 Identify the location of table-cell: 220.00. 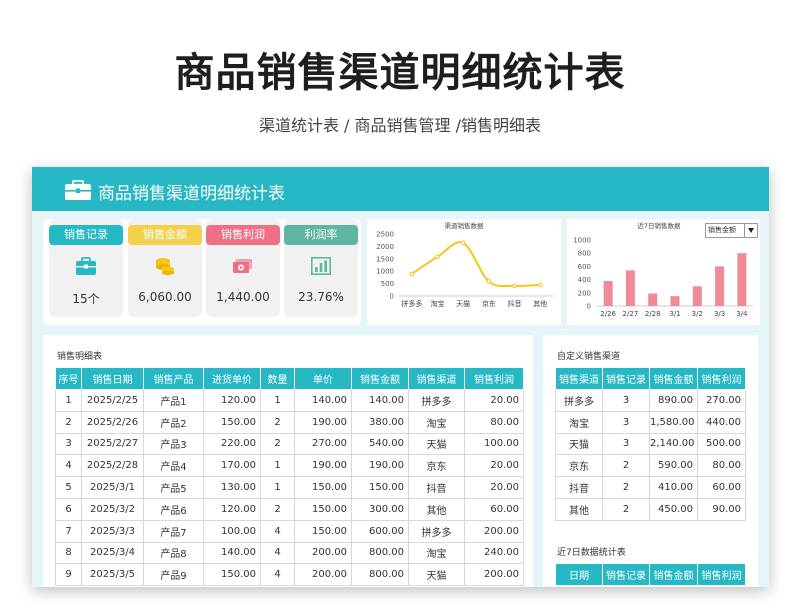
(232, 444).